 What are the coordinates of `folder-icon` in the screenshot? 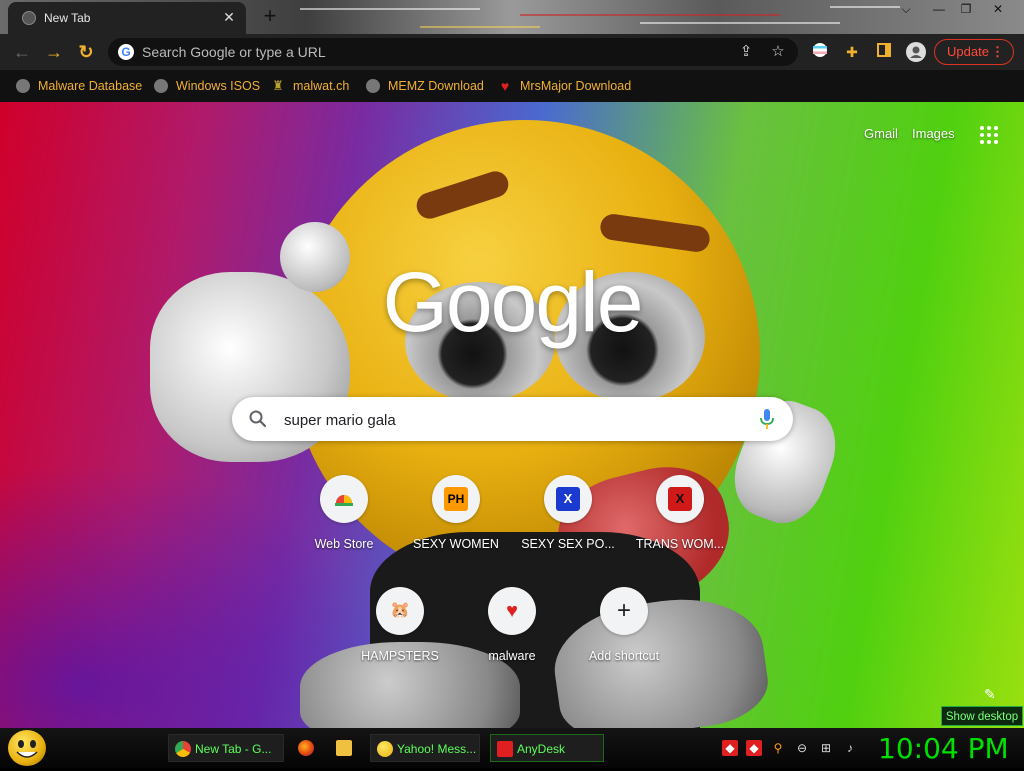 It's located at (344, 748).